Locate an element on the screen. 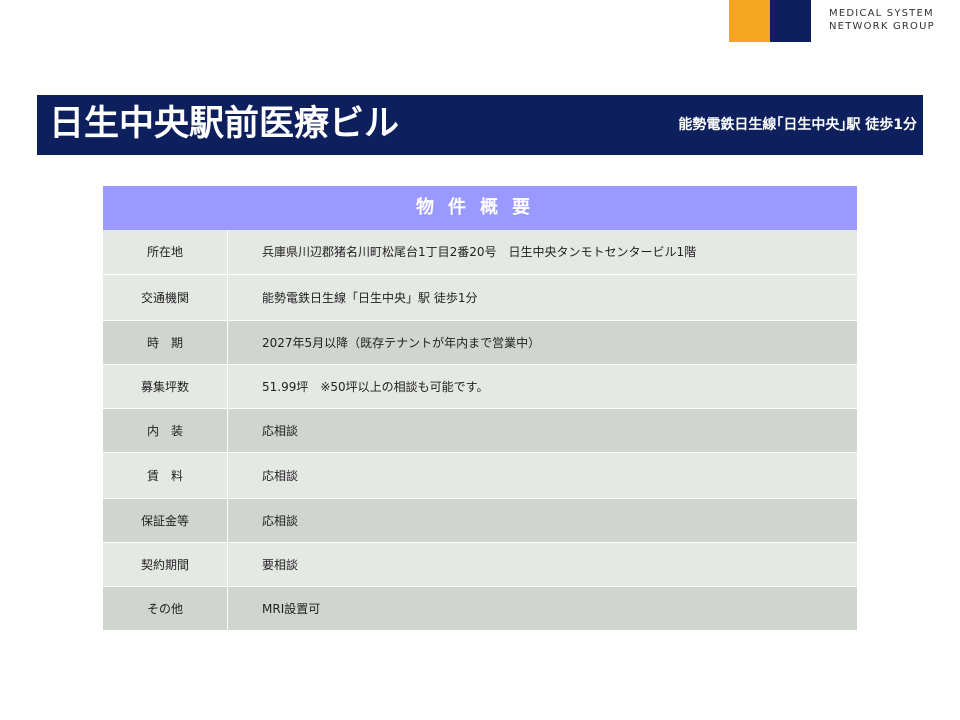 This screenshot has width=960, height=720. logo-text: MEDICAL SYSTEM NETWORK GROUP is located at coordinates (894, 20).